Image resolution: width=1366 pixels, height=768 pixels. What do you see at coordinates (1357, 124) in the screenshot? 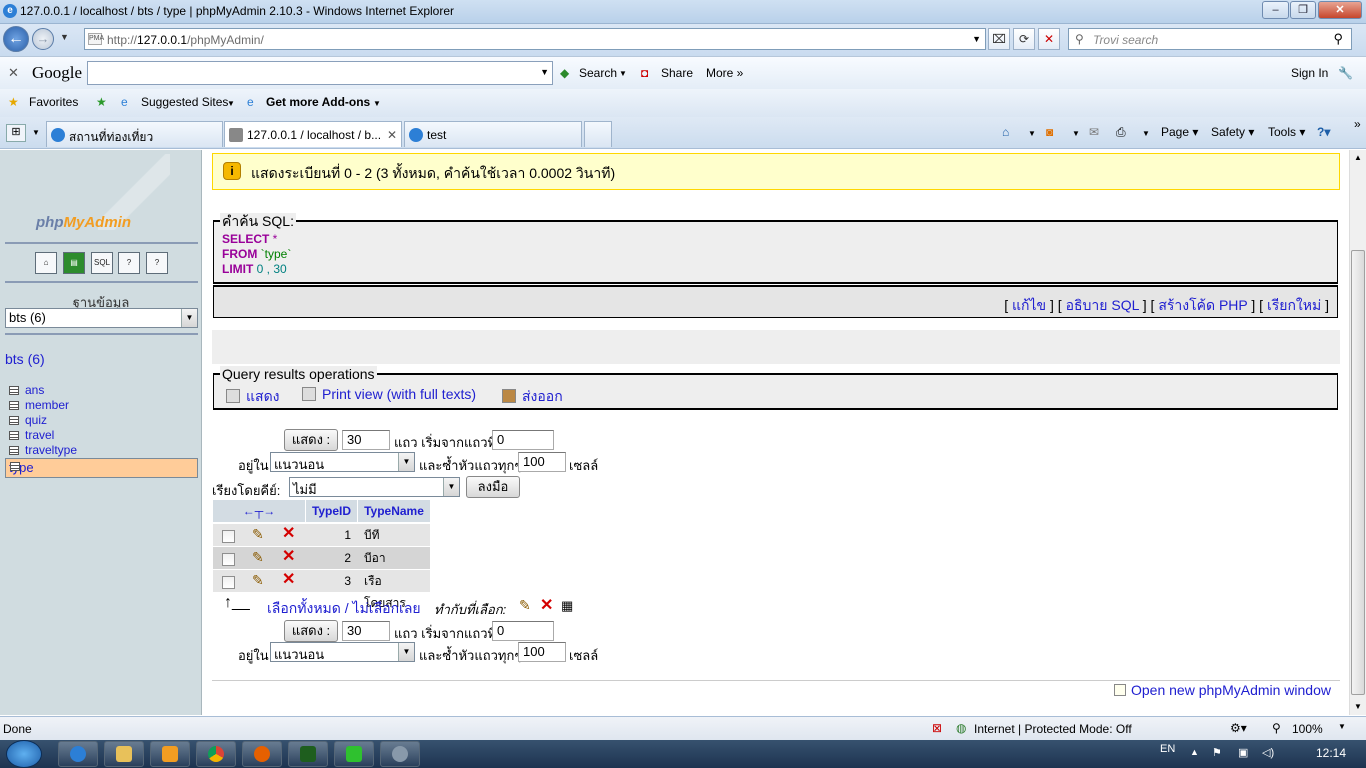
I see `chevron-icon: »` at bounding box center [1357, 124].